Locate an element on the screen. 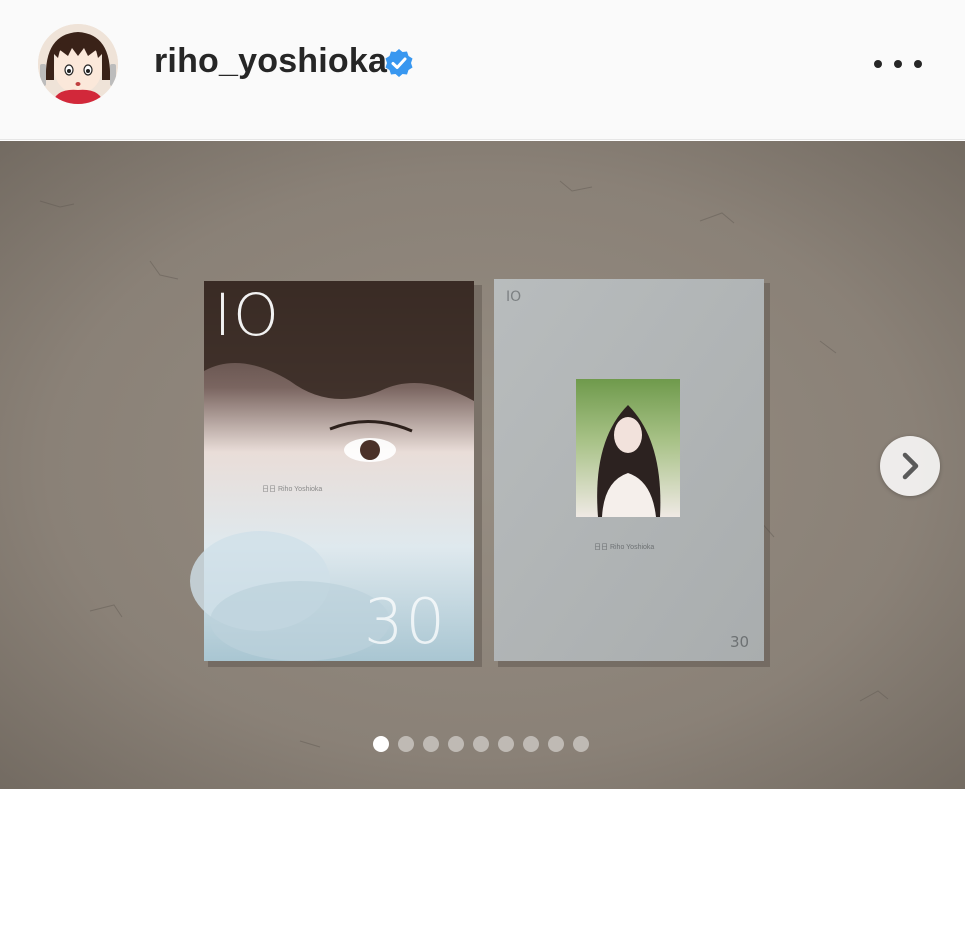 The height and width of the screenshot is (931, 965). carousel-next-button is located at coordinates (910, 466).